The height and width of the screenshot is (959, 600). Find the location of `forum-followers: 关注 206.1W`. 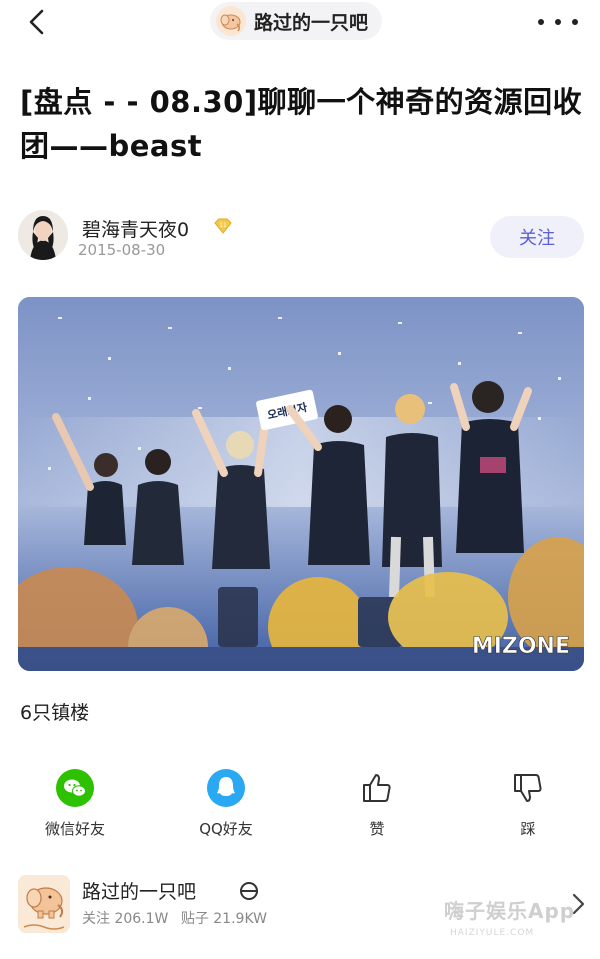

forum-followers: 关注 206.1W is located at coordinates (125, 919).